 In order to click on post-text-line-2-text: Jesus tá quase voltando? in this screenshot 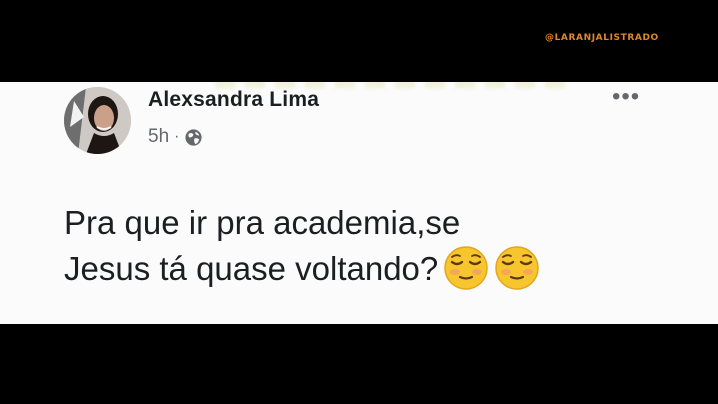, I will do `click(251, 268)`.